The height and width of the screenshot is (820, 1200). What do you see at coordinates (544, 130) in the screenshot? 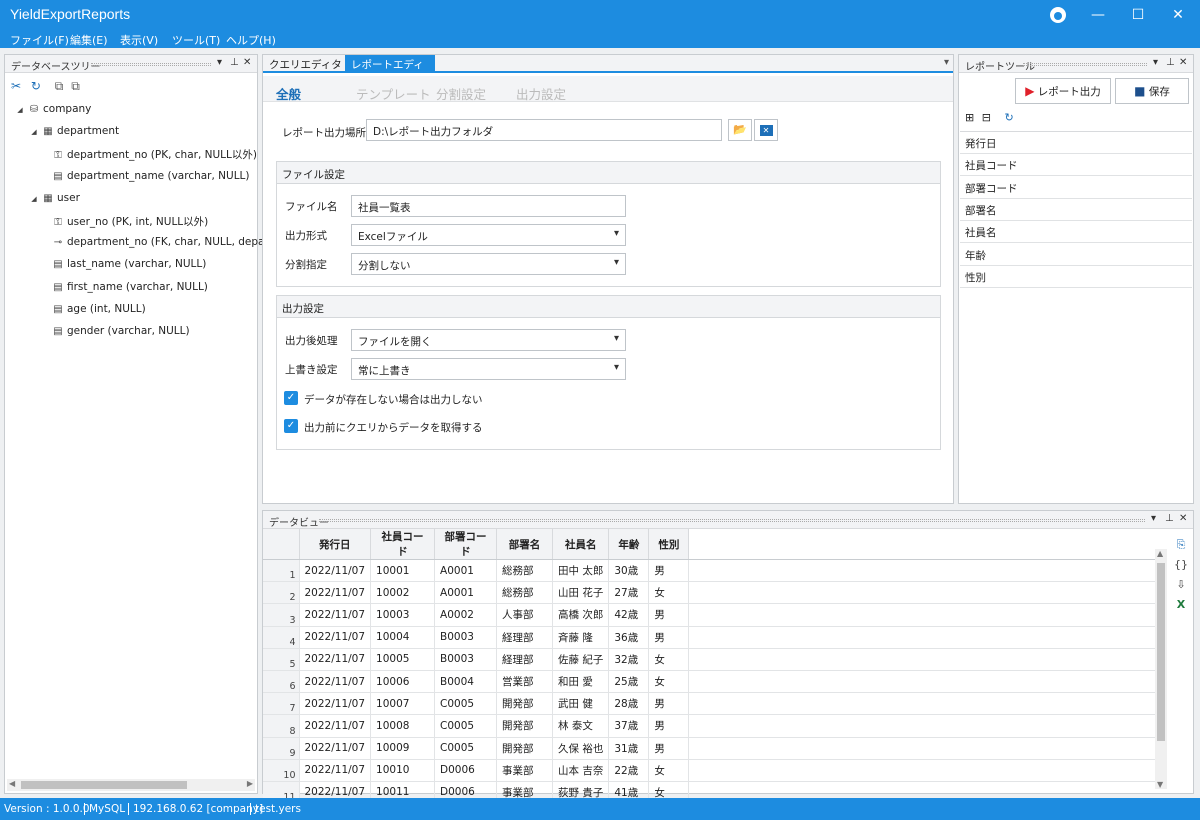
I see `output-location-input: D:\レポート出力フォルダ` at bounding box center [544, 130].